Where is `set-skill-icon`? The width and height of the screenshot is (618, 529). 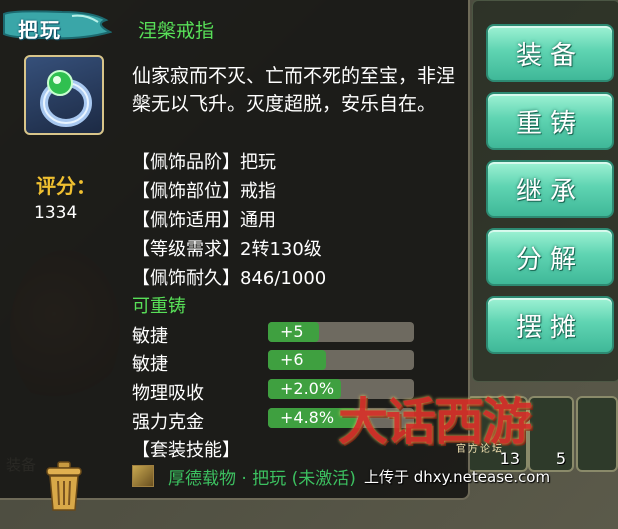 set-skill-icon is located at coordinates (143, 476).